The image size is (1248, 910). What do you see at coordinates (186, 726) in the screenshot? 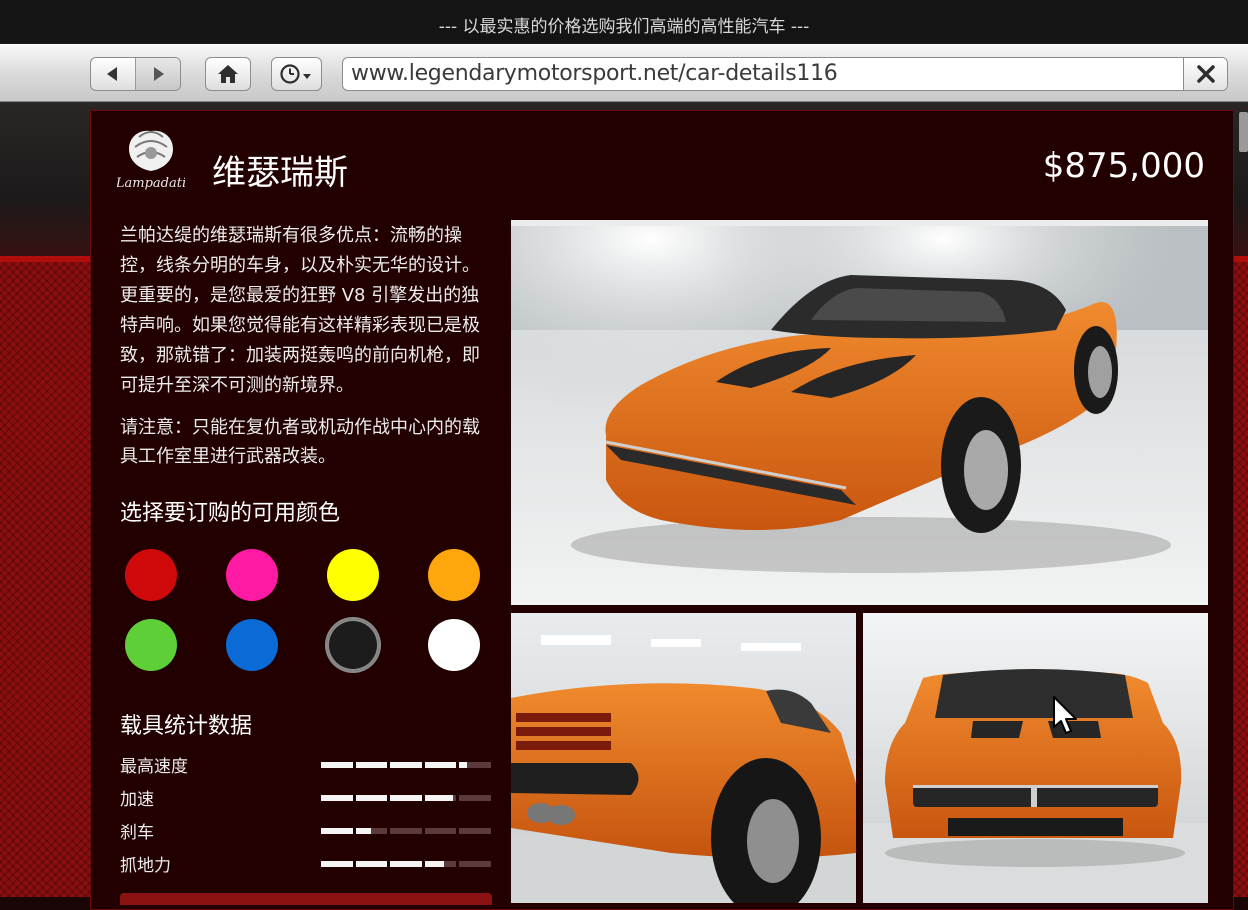
I see `stats-section-title: 载具统计数据` at bounding box center [186, 726].